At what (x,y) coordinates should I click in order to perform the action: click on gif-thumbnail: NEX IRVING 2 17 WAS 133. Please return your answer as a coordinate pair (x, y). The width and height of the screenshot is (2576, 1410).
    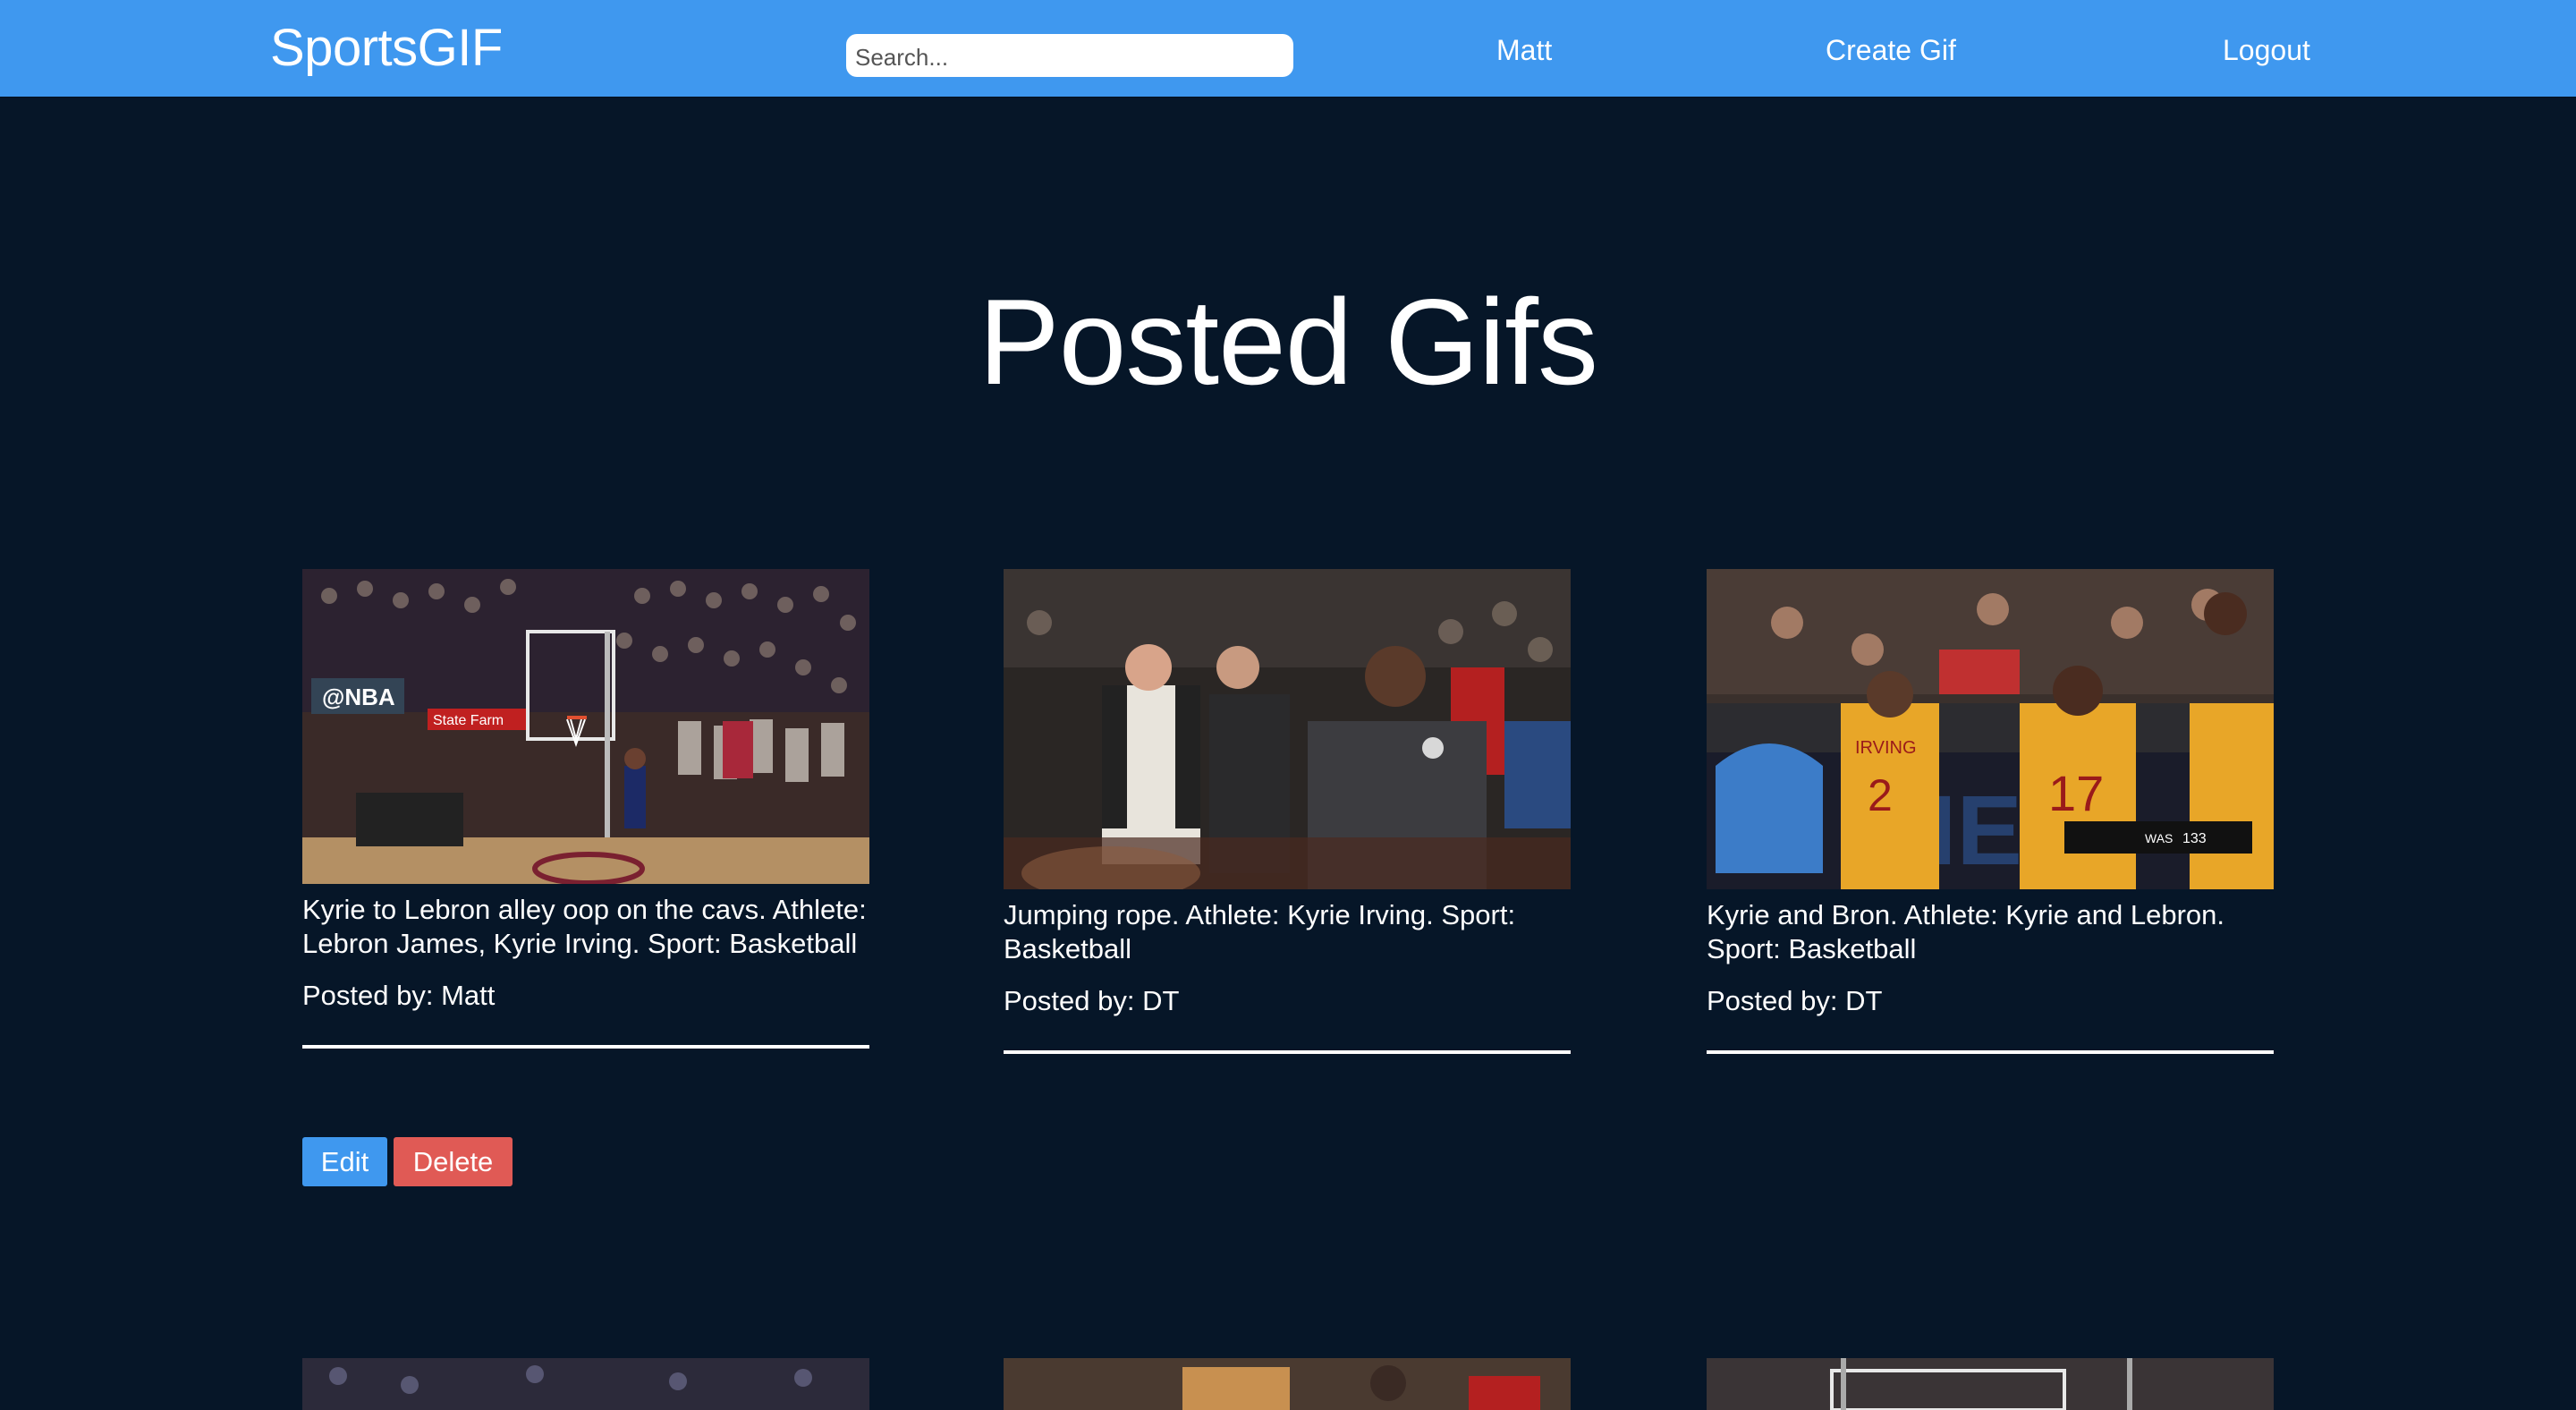
    Looking at the image, I should click on (1990, 729).